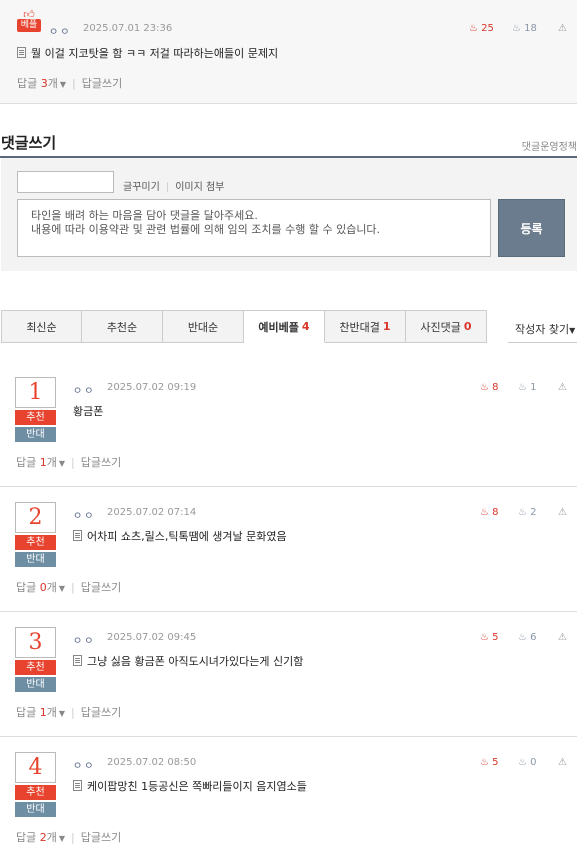 The width and height of the screenshot is (577, 849). Describe the element at coordinates (533, 512) in the screenshot. I see `downvote-count: 2` at that location.